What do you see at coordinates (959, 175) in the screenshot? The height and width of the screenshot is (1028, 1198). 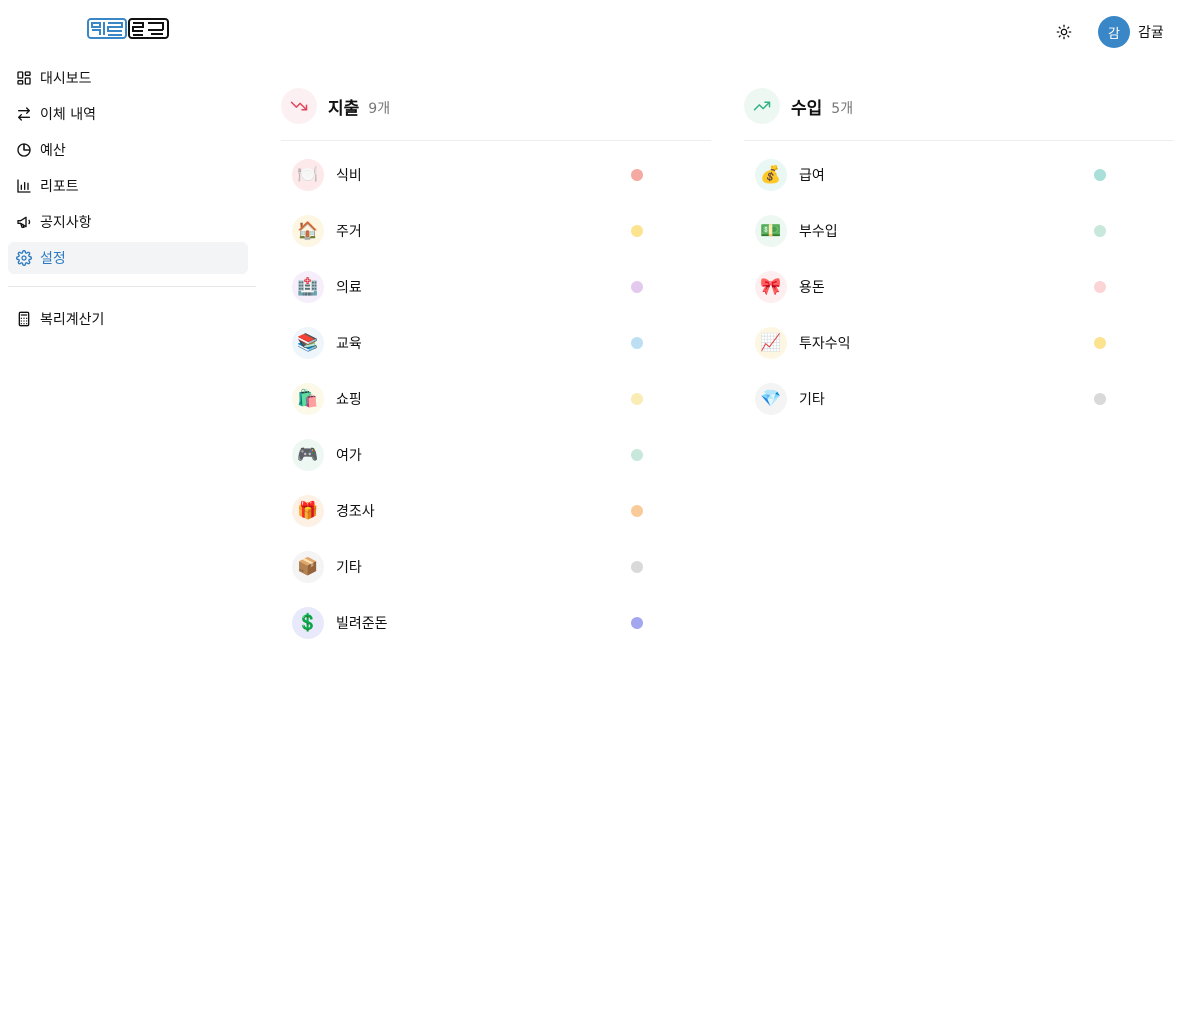 I see `category-row: 💰 급여` at bounding box center [959, 175].